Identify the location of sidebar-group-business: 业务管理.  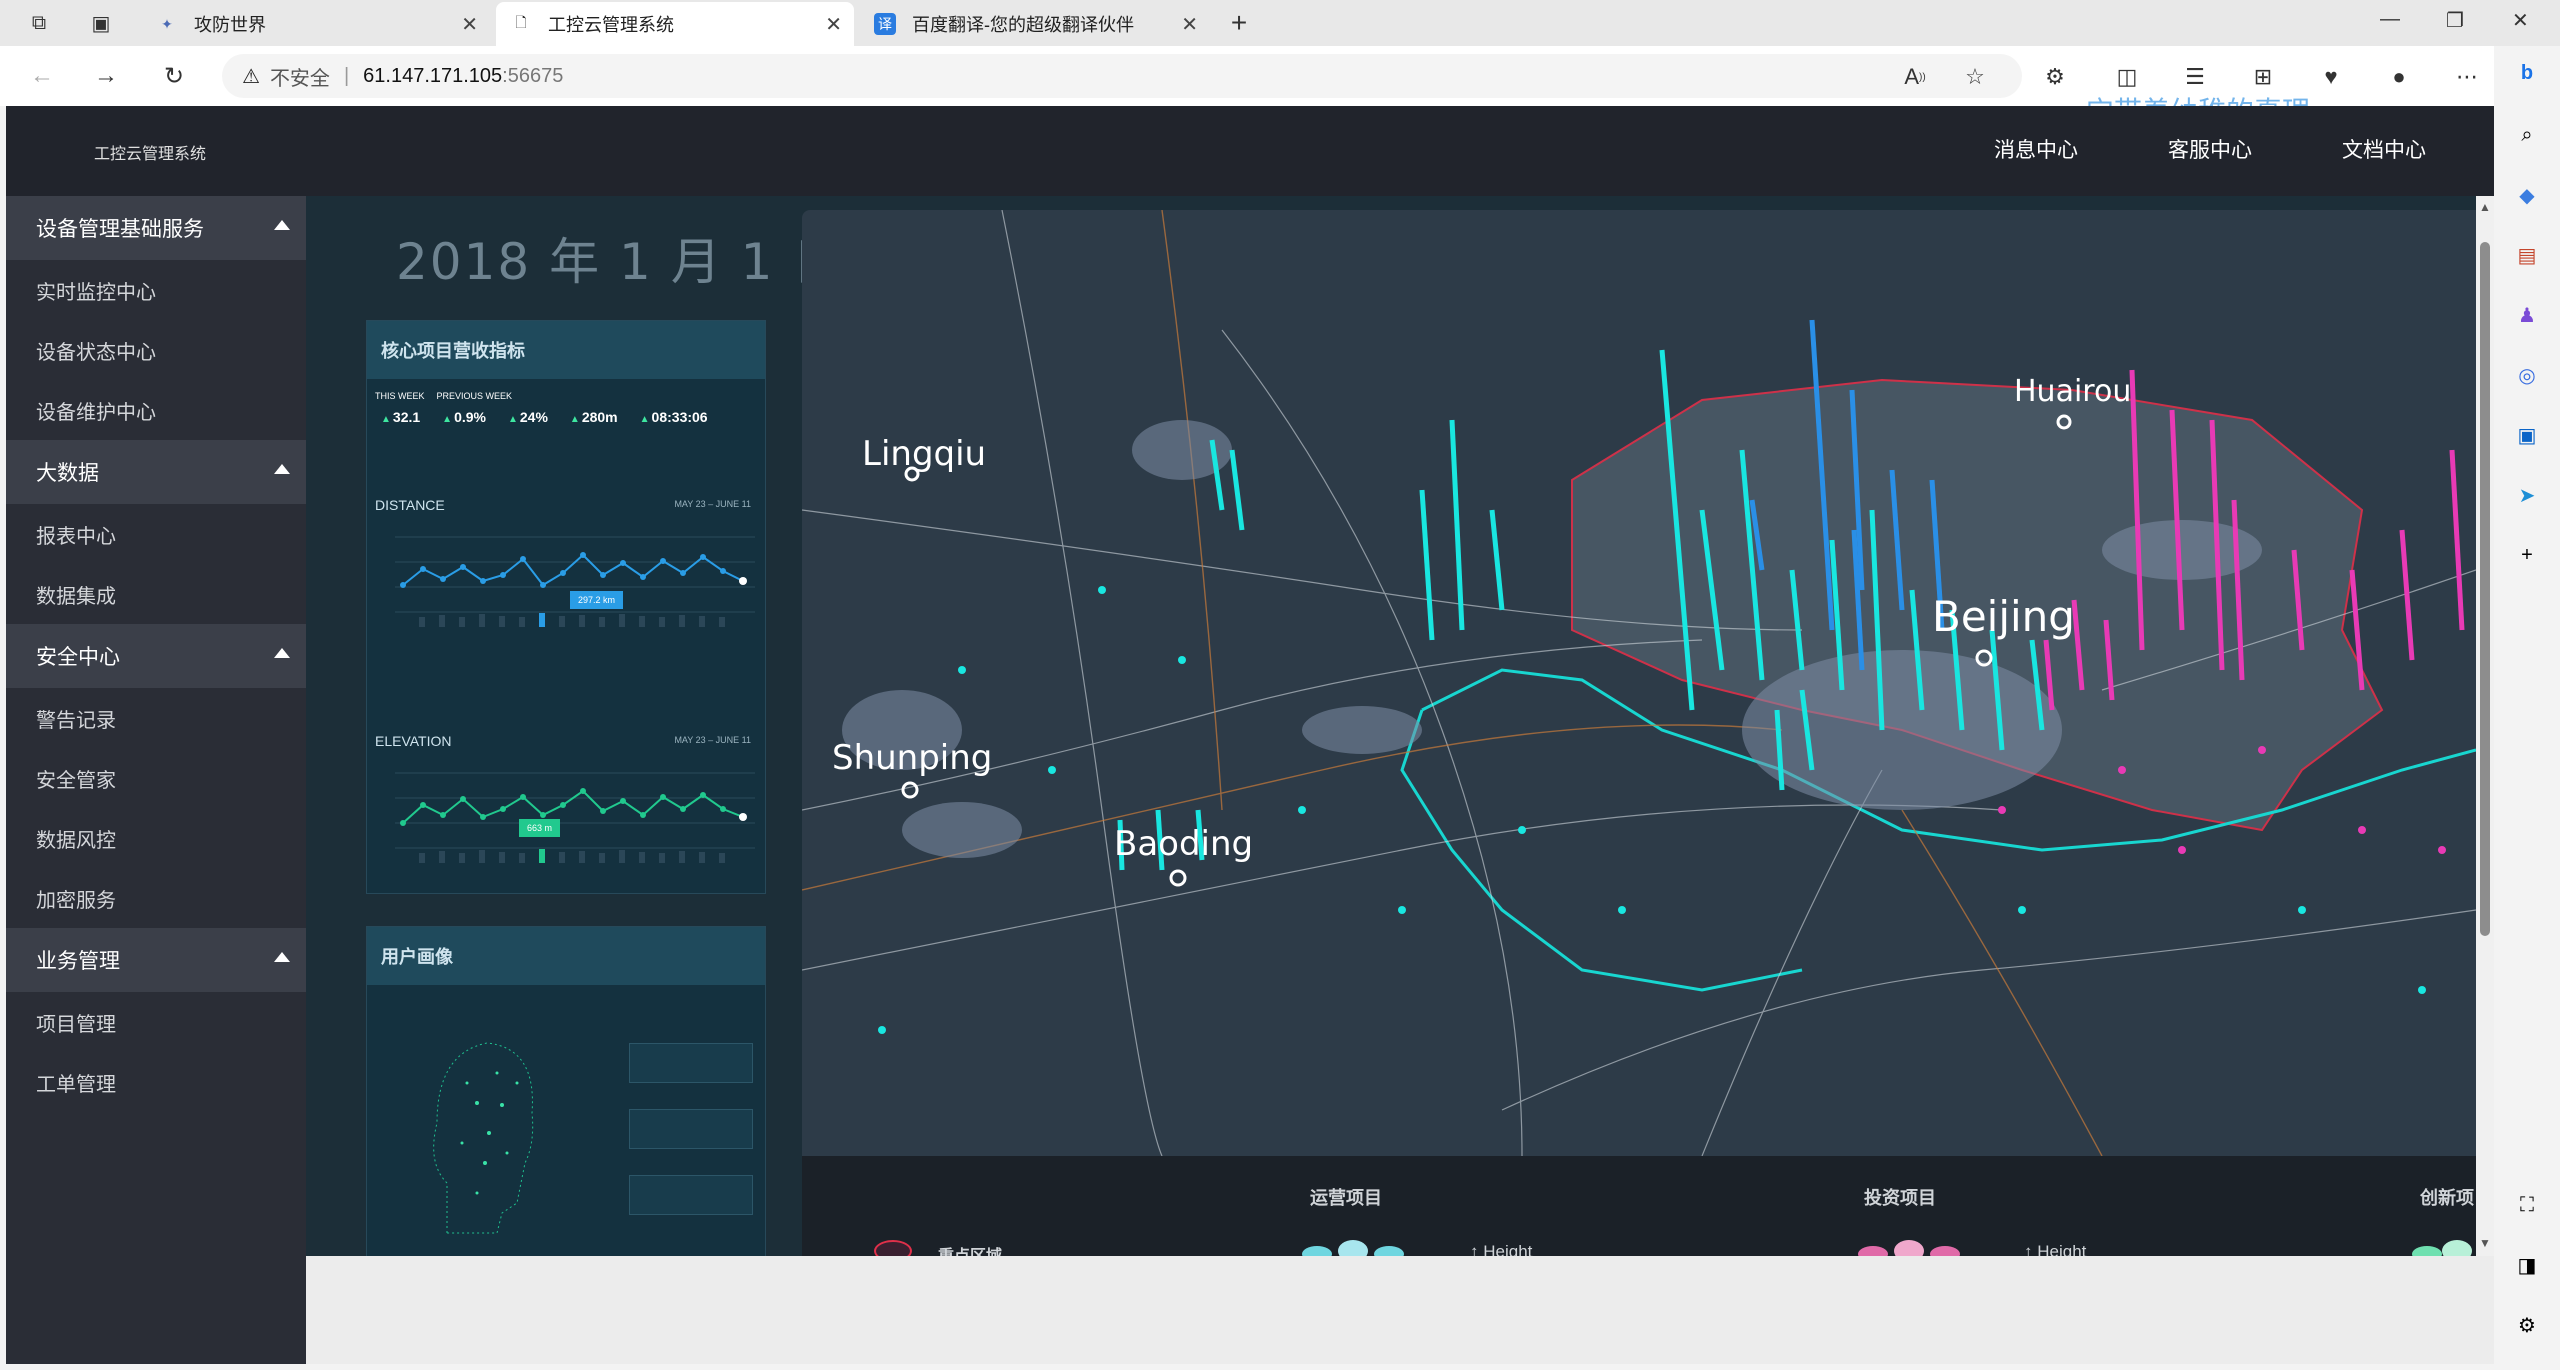
(156, 960).